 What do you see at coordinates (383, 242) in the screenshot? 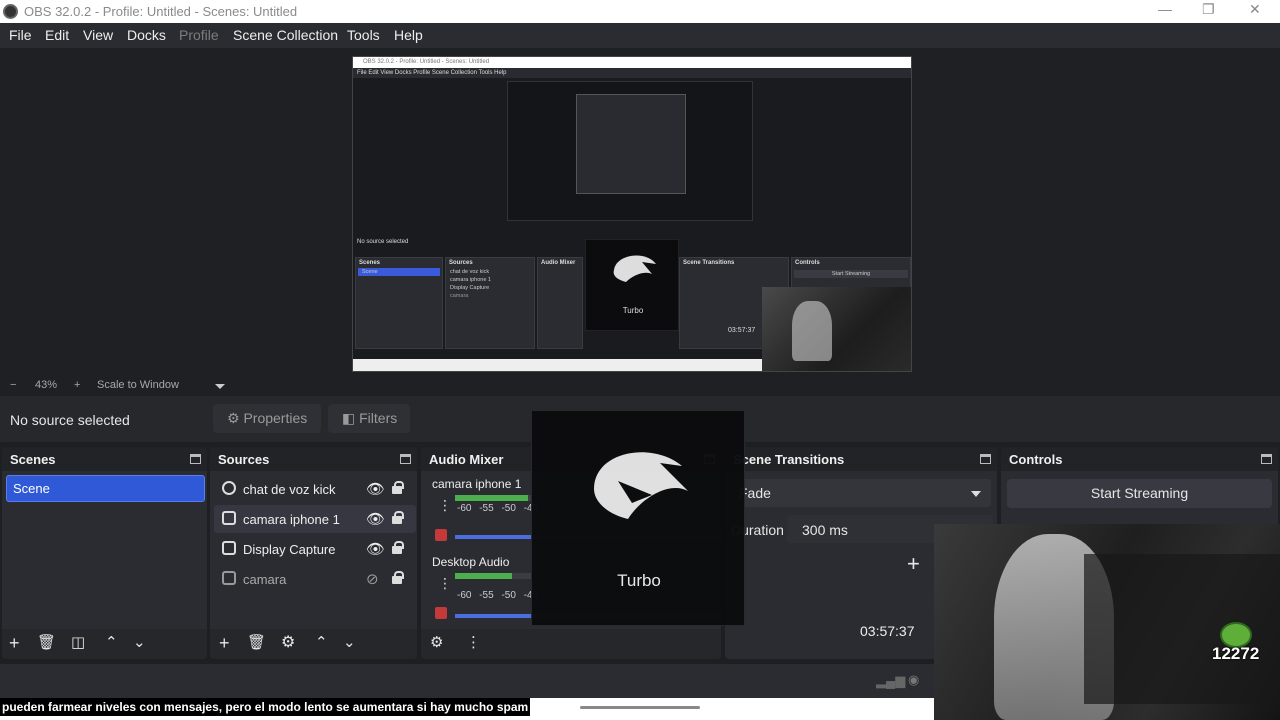
I see `nested-no-source: No source selected` at bounding box center [383, 242].